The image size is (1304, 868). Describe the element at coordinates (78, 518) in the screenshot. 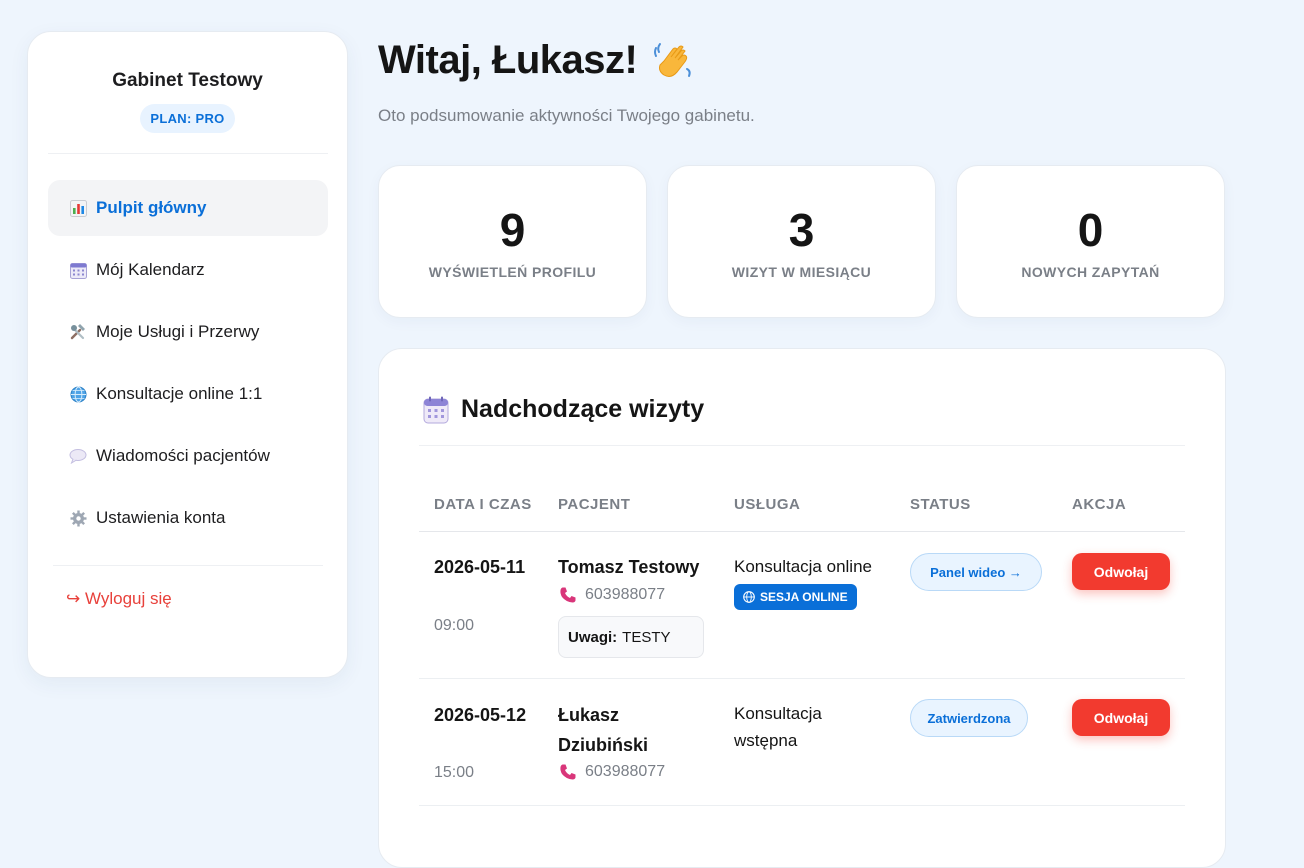

I see `gear-icon` at that location.